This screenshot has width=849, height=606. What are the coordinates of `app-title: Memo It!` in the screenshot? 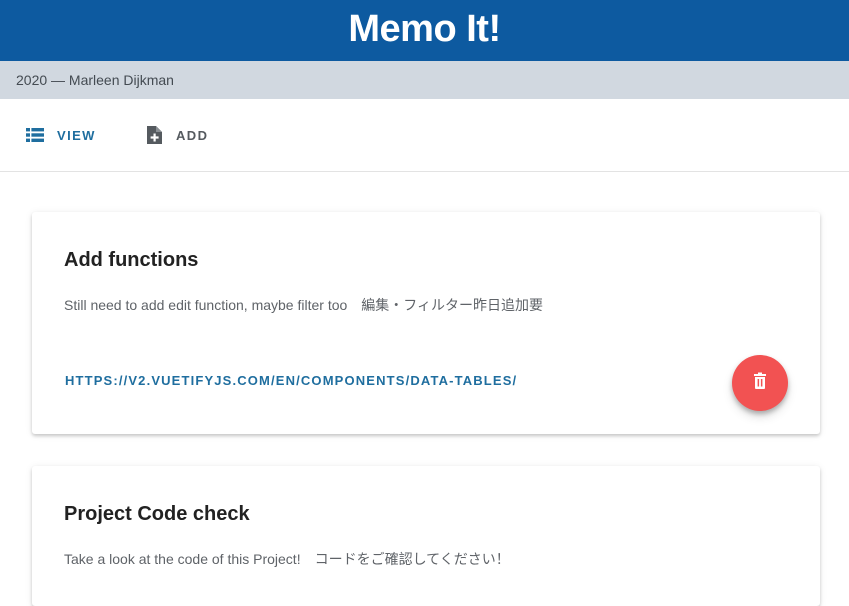 It's located at (424, 29).